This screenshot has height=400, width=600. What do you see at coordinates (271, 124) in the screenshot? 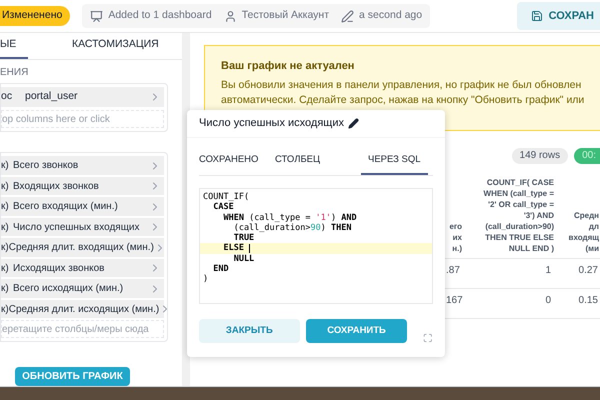
I see `popover-title: Число успешных исходящих` at bounding box center [271, 124].